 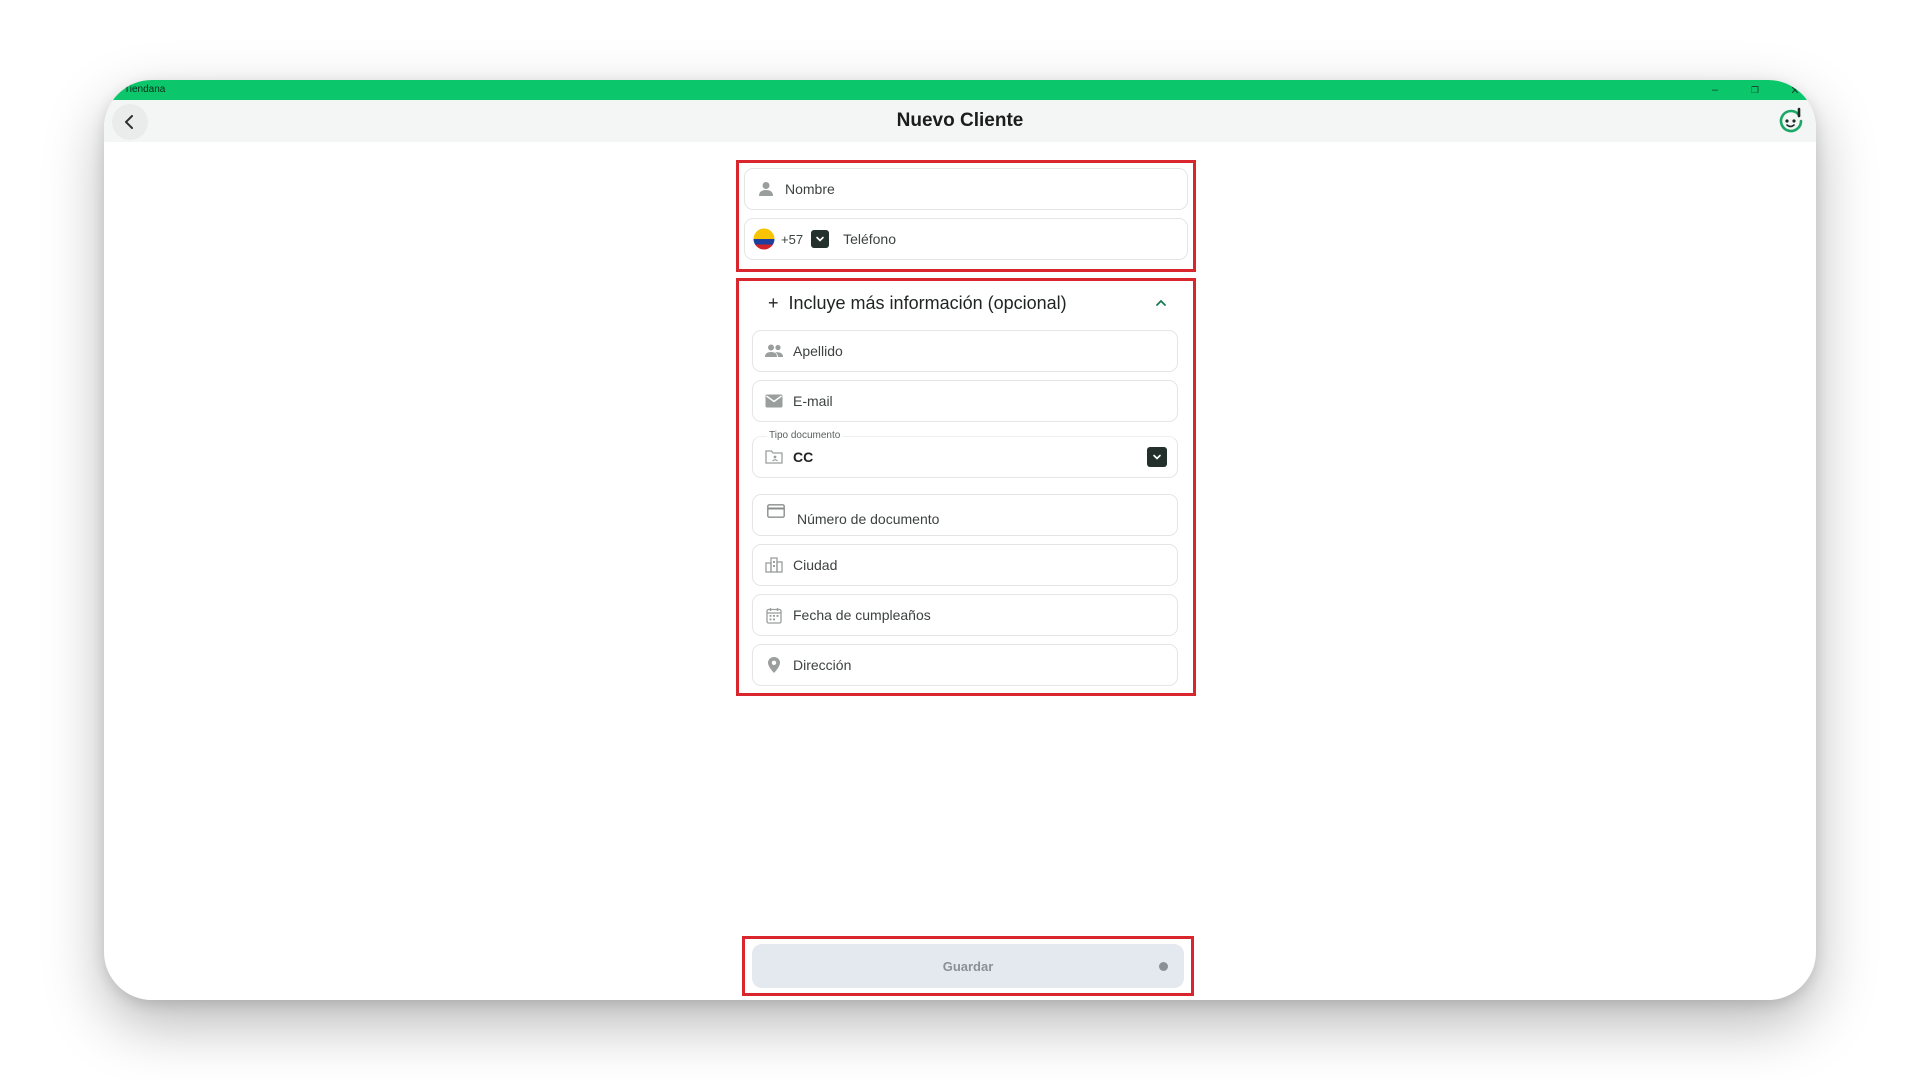 I want to click on more-info-label: Incluye más información (opcional), so click(x=927, y=302).